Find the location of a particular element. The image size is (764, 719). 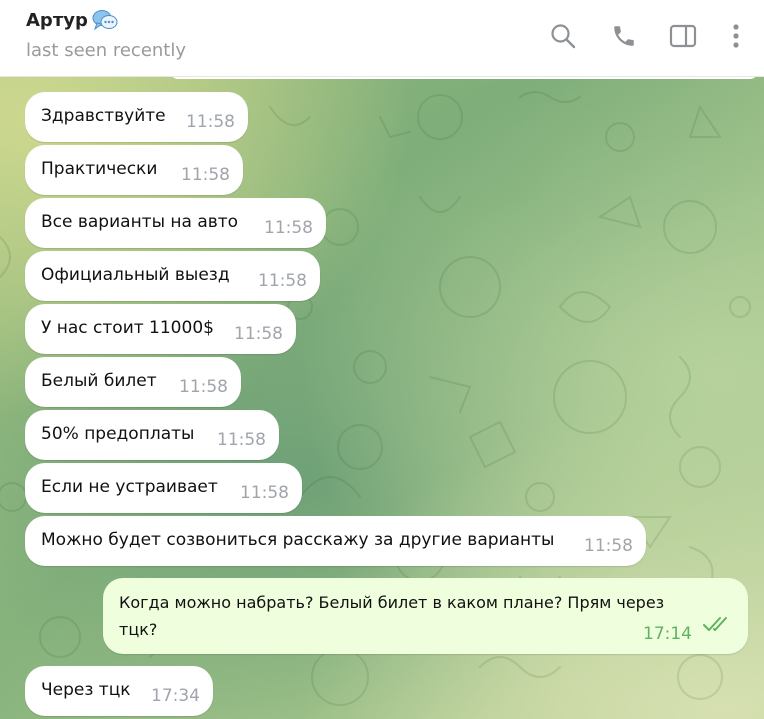

call-button is located at coordinates (624, 36).